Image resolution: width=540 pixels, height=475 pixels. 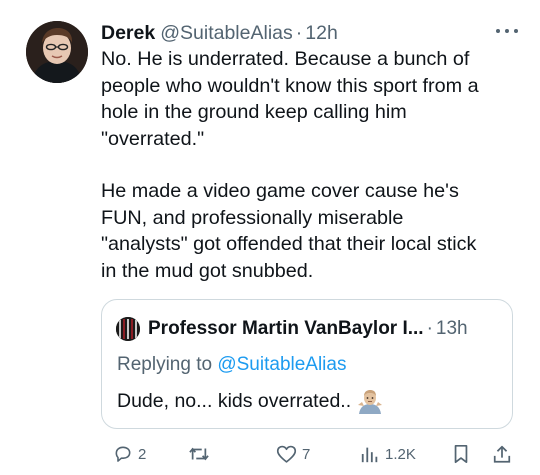 What do you see at coordinates (199, 454) in the screenshot?
I see `retweet-icon` at bounding box center [199, 454].